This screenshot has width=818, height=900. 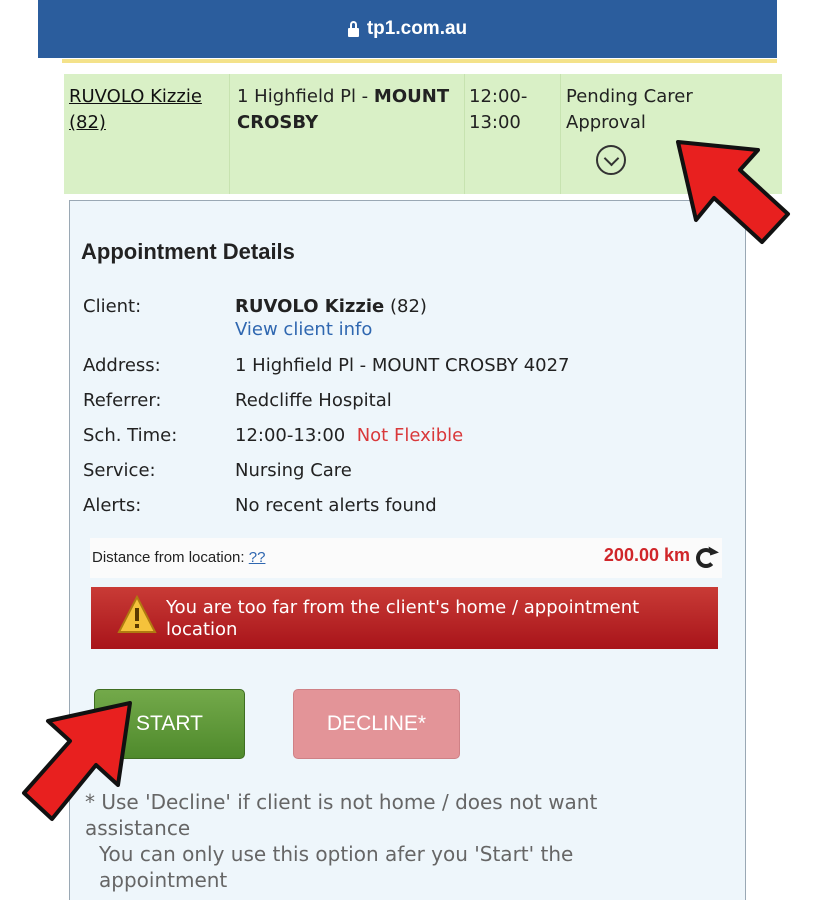 I want to click on row-address: 1 Highfield Pl - MOUNT CROSBY, so click(x=343, y=109).